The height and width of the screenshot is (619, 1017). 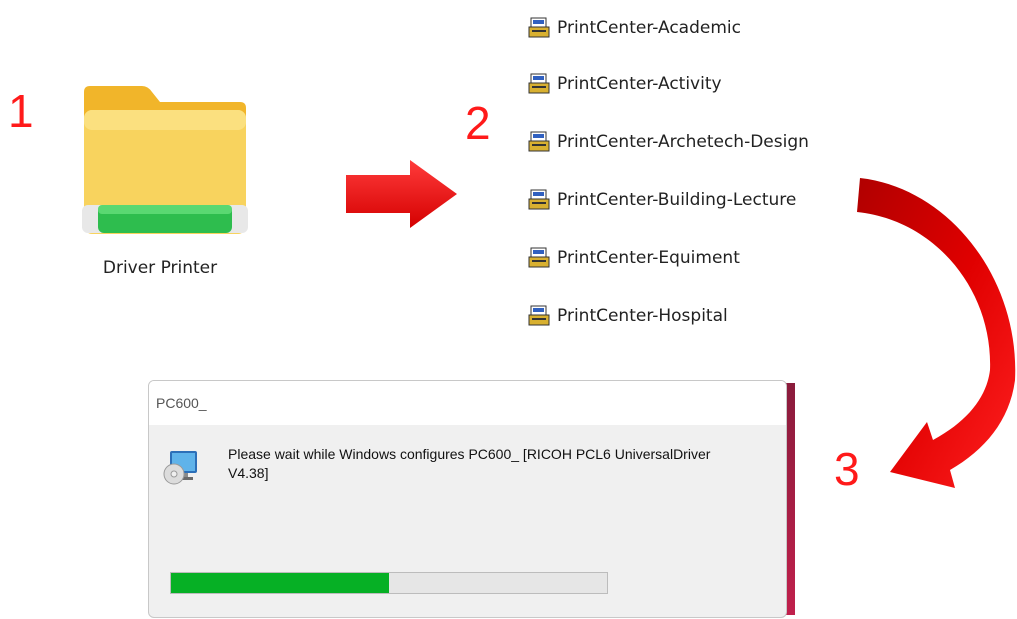 I want to click on right-arrow-icon, so click(x=401, y=194).